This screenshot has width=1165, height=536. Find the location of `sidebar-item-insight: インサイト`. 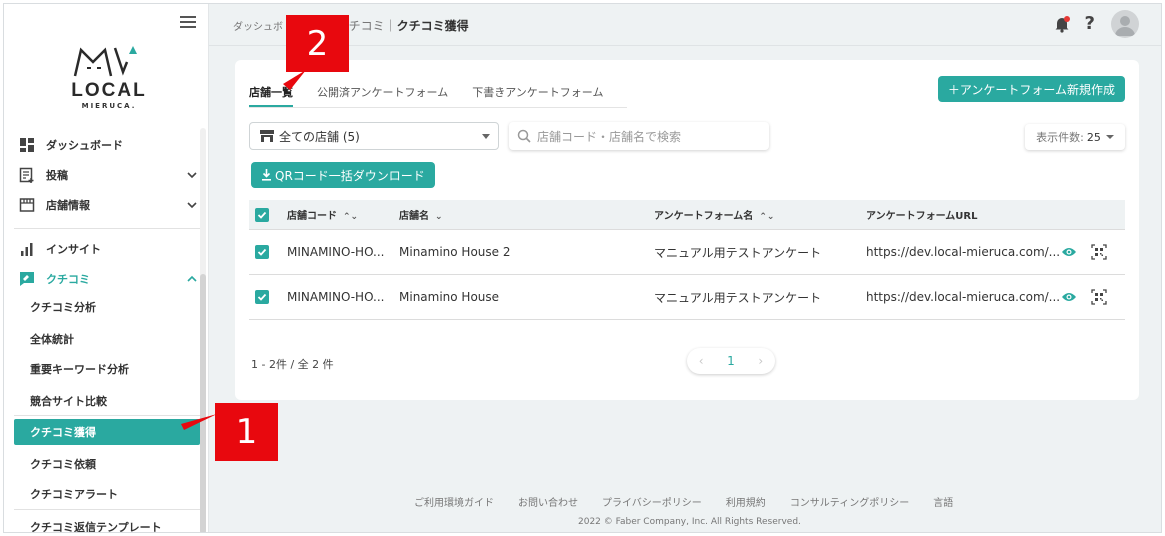

sidebar-item-insight: インサイト is located at coordinates (107, 249).